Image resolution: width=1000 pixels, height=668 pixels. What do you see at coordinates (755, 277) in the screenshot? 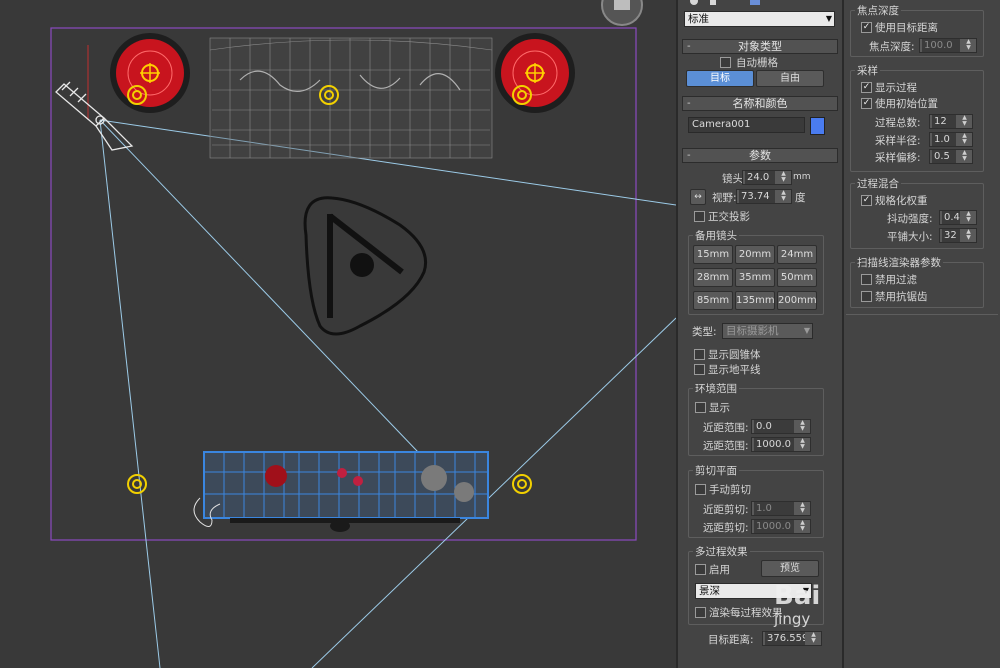
I see `lens-35mm-button: 35mm` at bounding box center [755, 277].